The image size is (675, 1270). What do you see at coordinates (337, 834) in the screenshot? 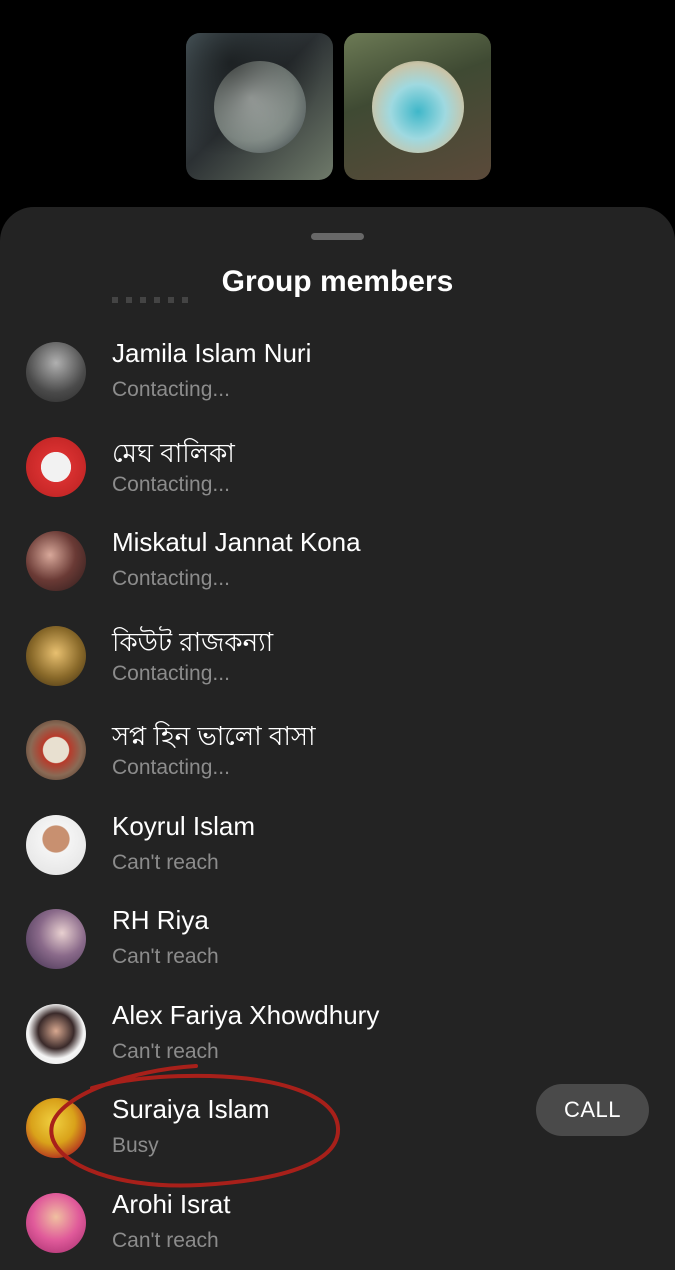
I see `member-row: Koyrul Islam Can't reach` at bounding box center [337, 834].